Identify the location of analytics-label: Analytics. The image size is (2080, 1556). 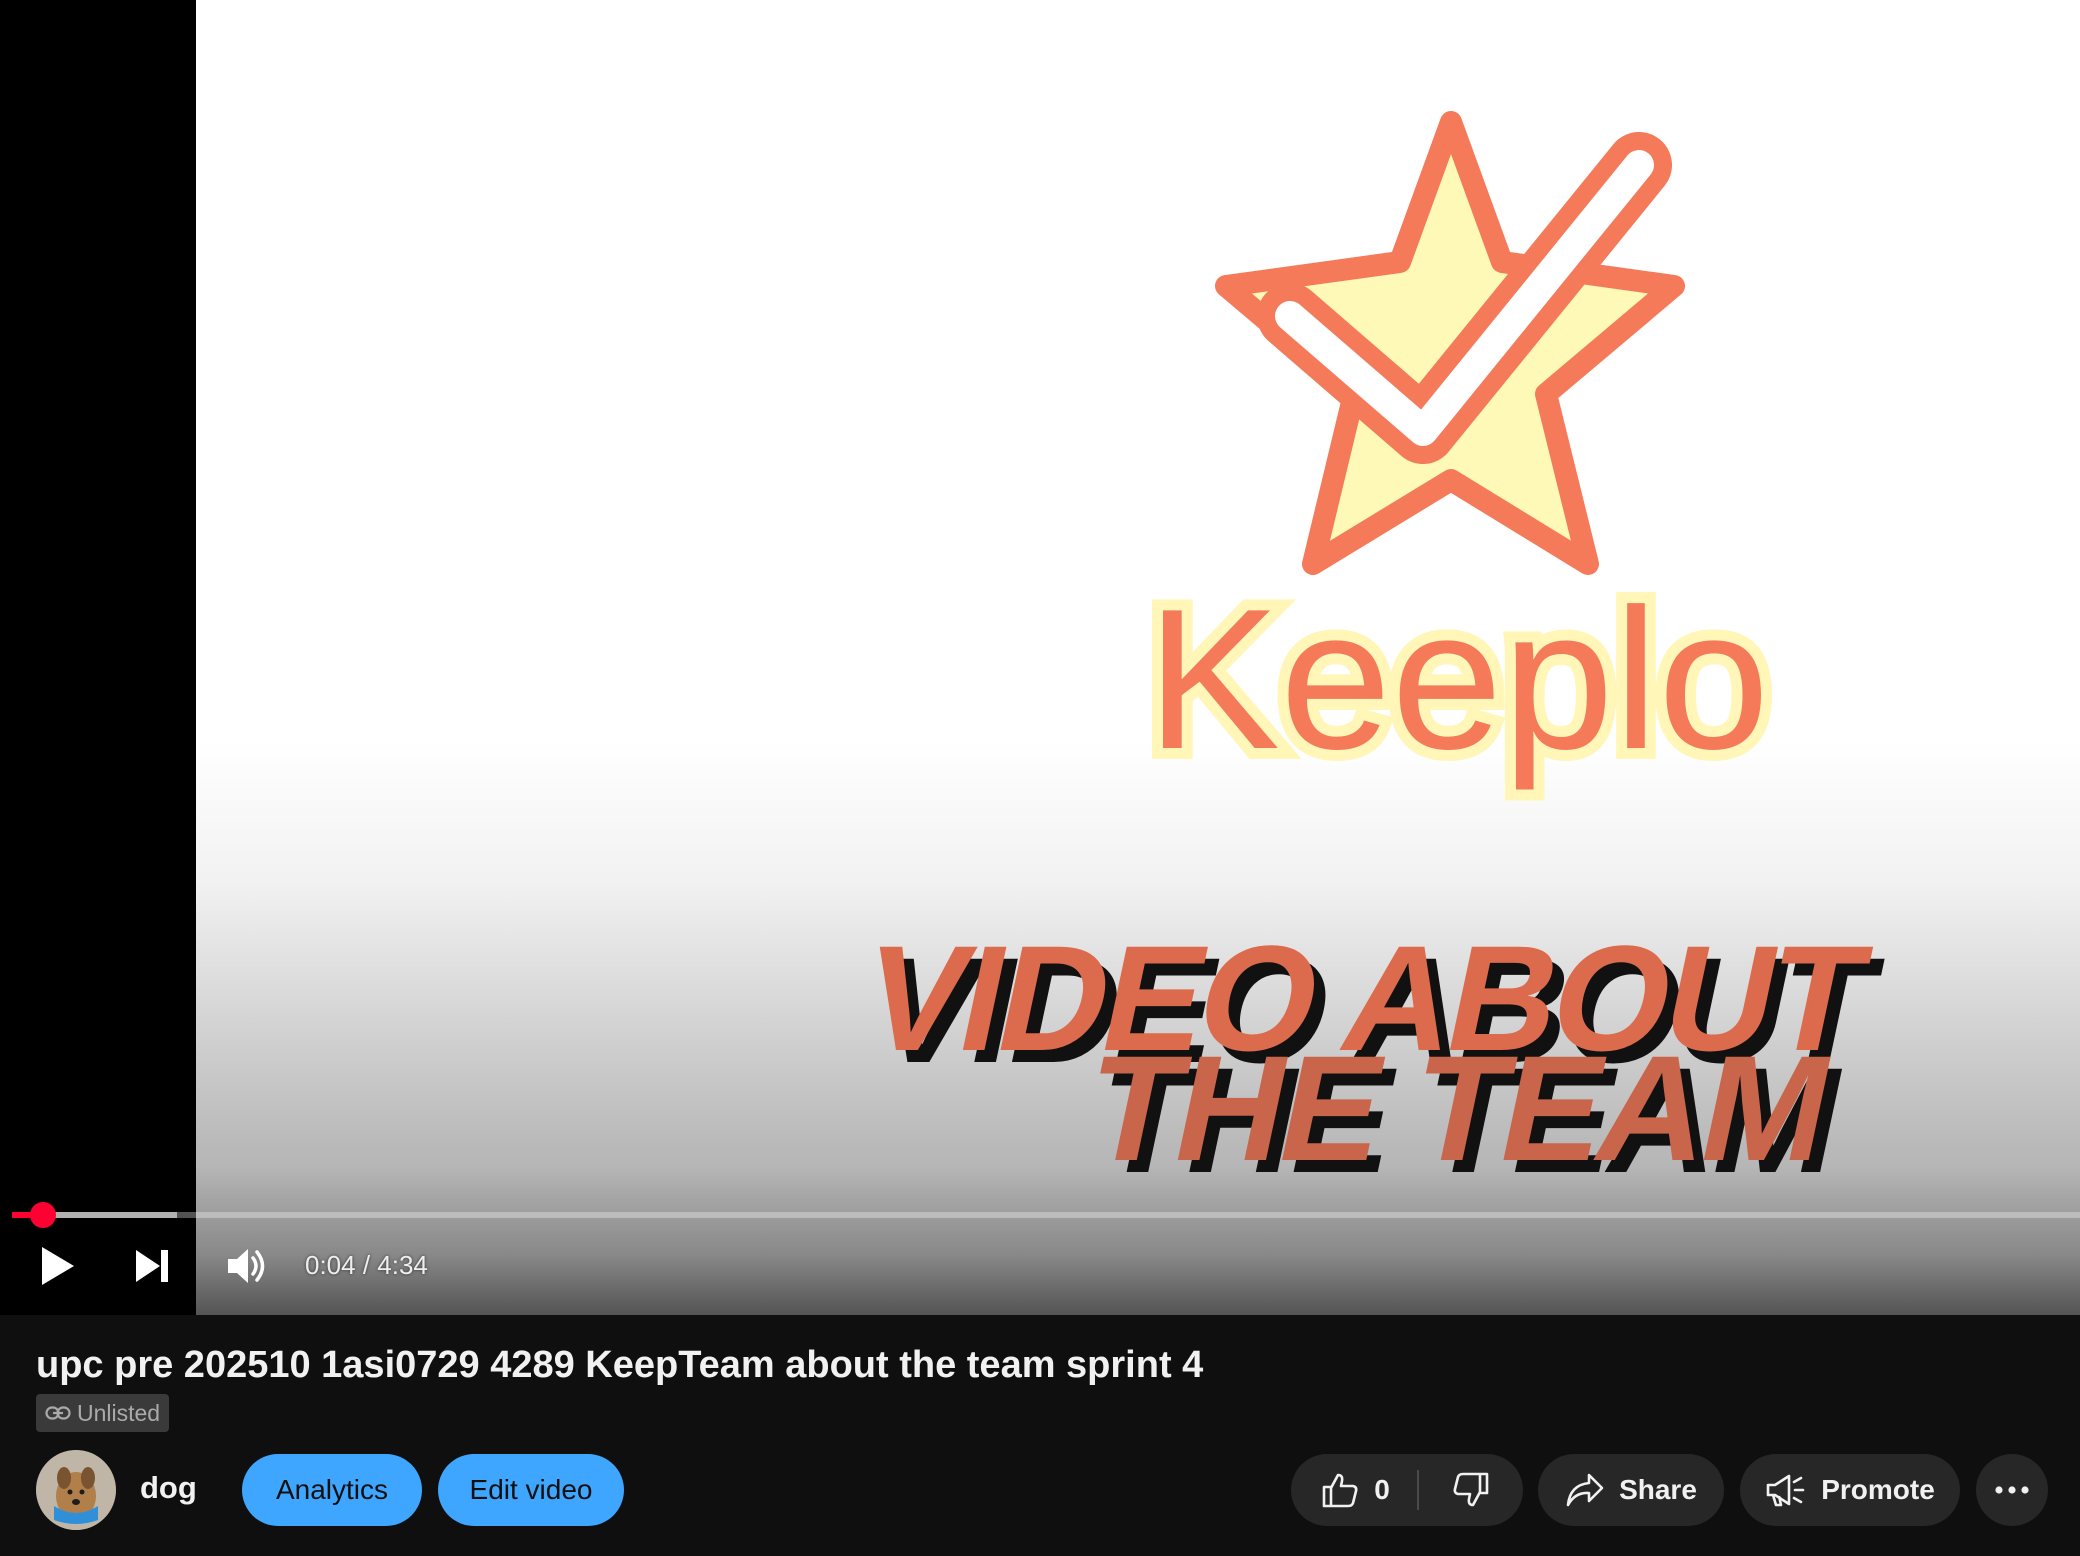
(332, 1489).